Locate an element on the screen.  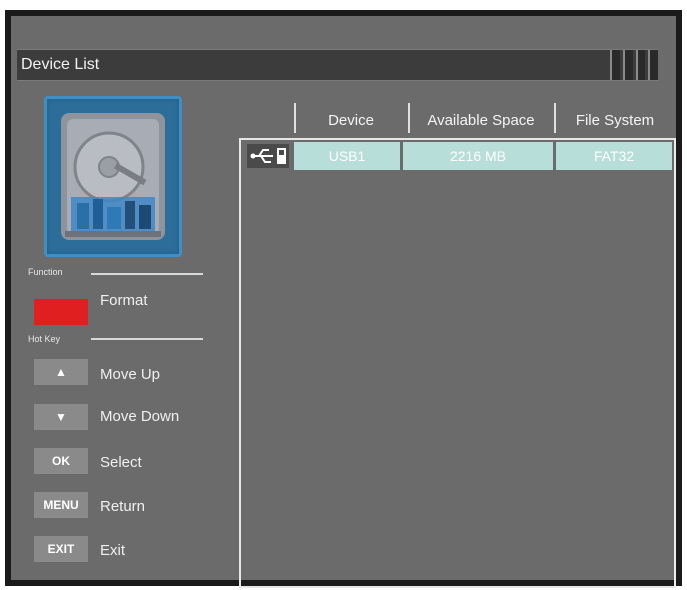
move-up-label: Move Up is located at coordinates (130, 374).